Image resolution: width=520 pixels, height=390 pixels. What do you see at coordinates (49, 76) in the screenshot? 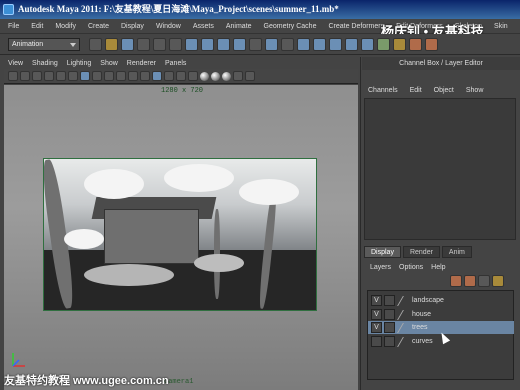
I see `image-plane-icon` at bounding box center [49, 76].